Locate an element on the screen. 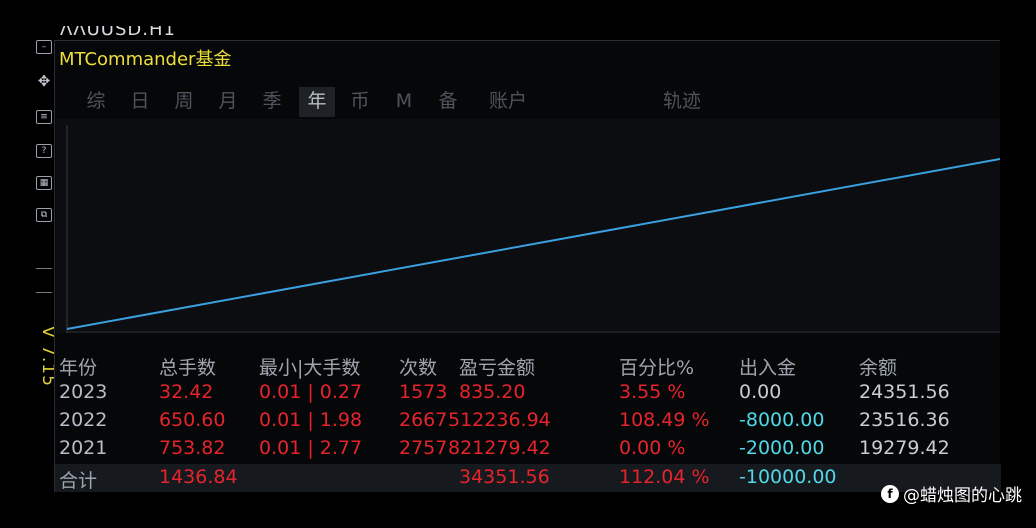 The image size is (1036, 528). tab-m: M is located at coordinates (404, 102).